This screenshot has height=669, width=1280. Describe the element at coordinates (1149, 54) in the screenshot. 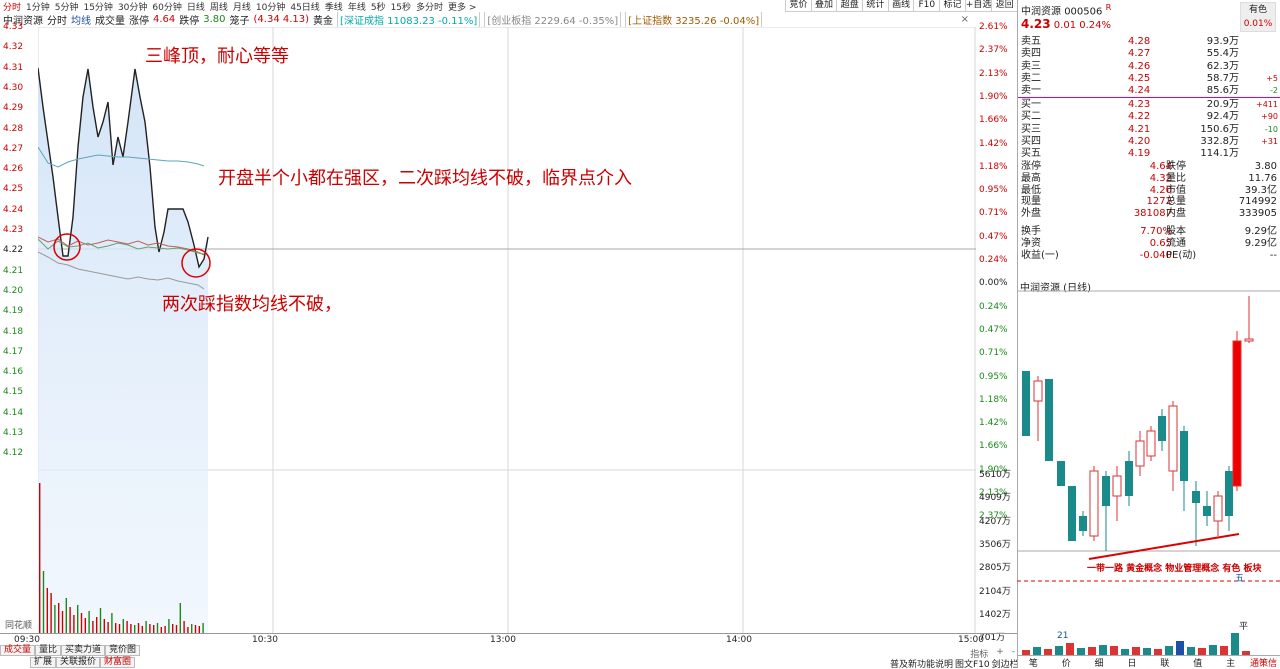

I see `ask-row: 卖四 4.27 55.4万` at that location.